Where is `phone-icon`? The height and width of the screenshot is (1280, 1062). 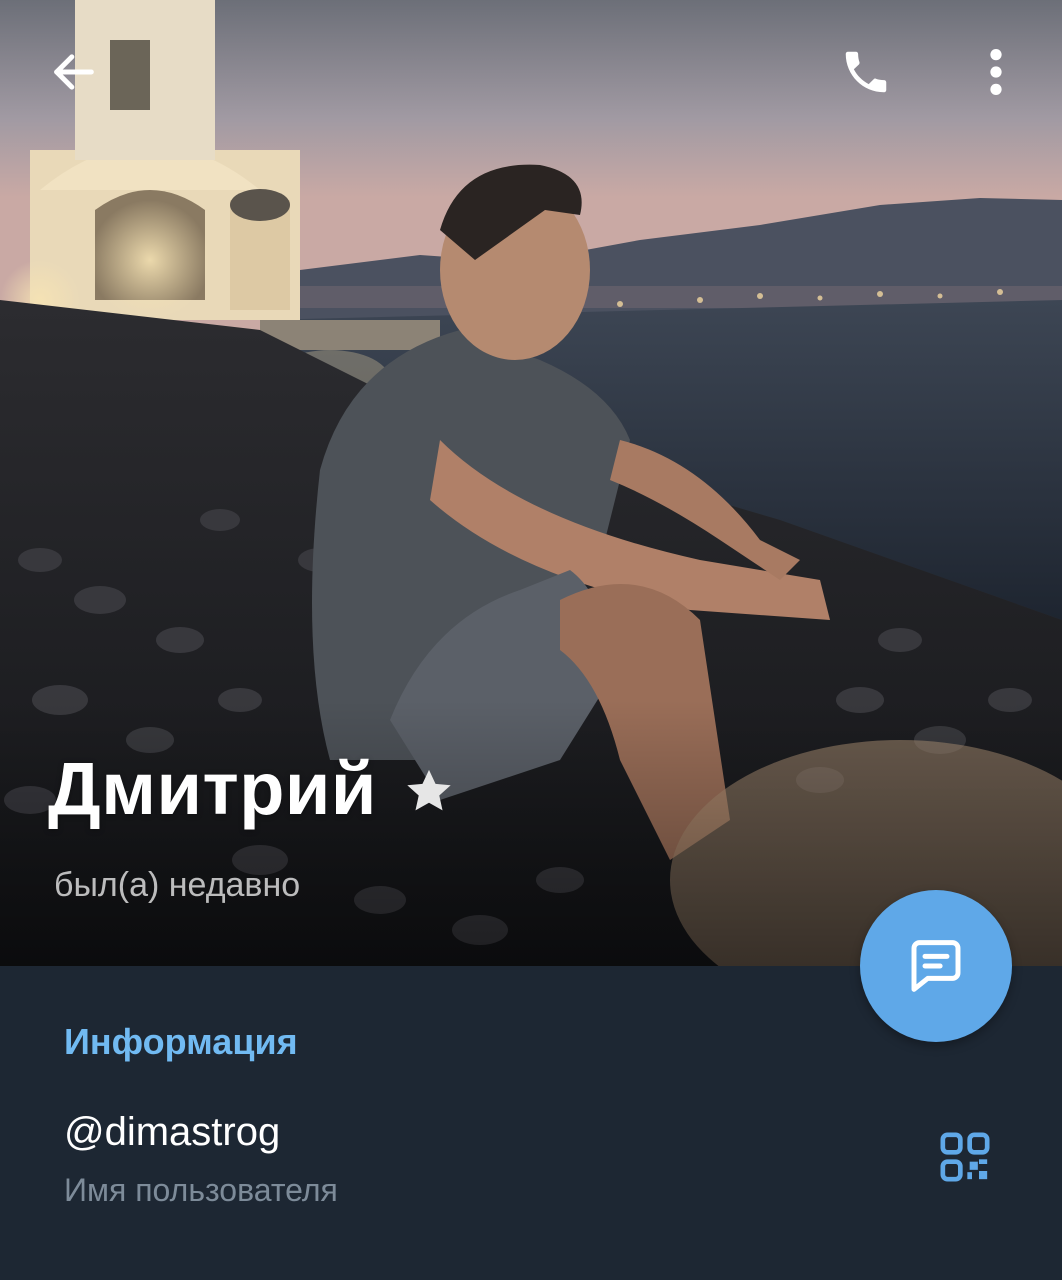
phone-icon is located at coordinates (866, 72).